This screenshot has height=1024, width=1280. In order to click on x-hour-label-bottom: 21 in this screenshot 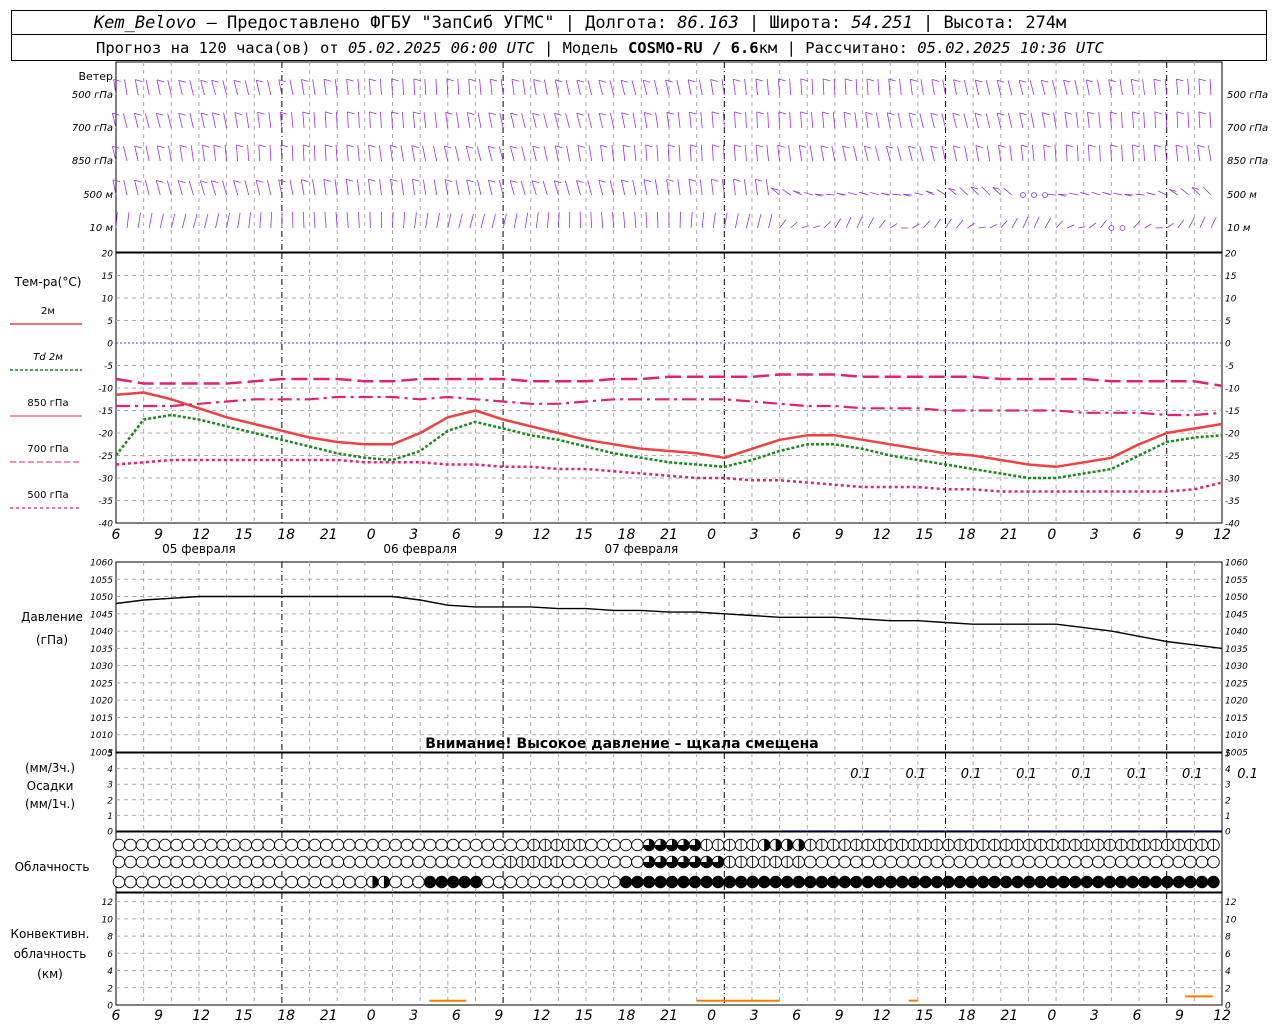, I will do `click(669, 1016)`.